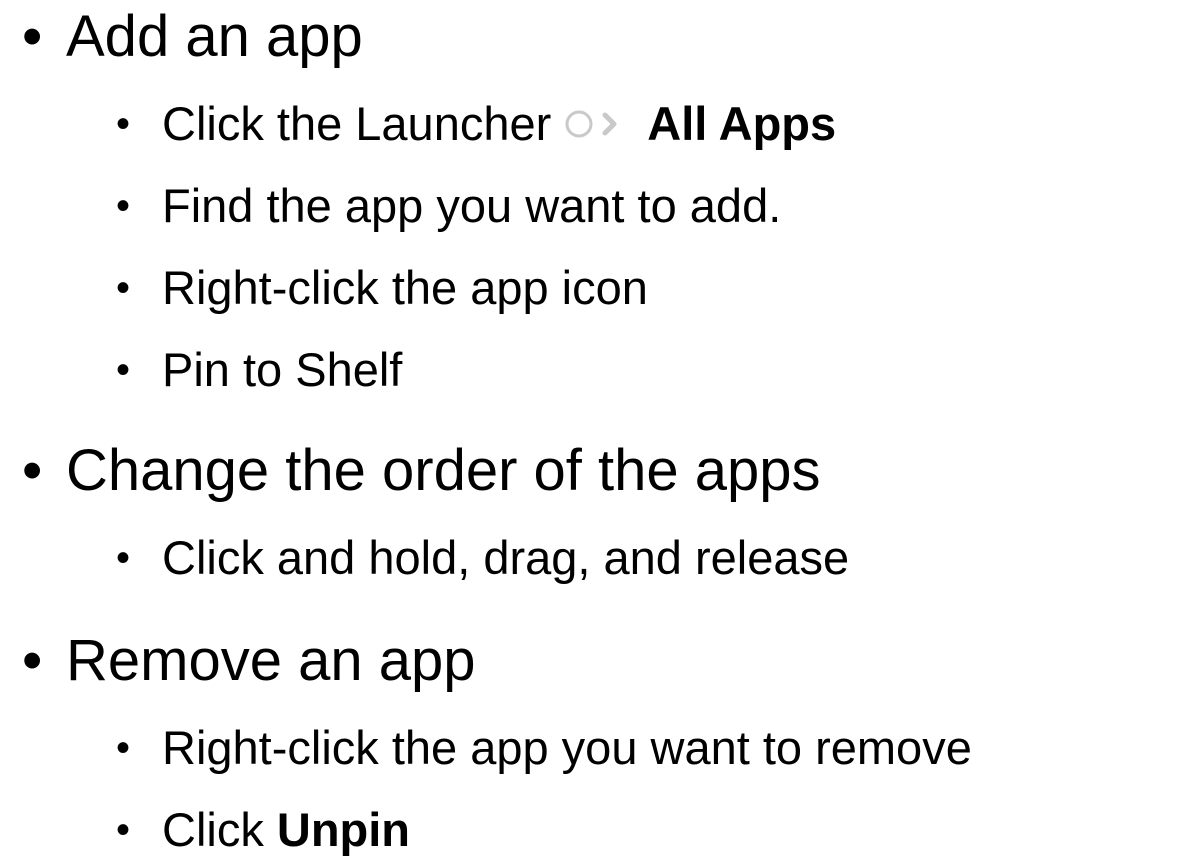  I want to click on list-item-pin-to-shelf: • Pin to Shelf, so click(259, 369).